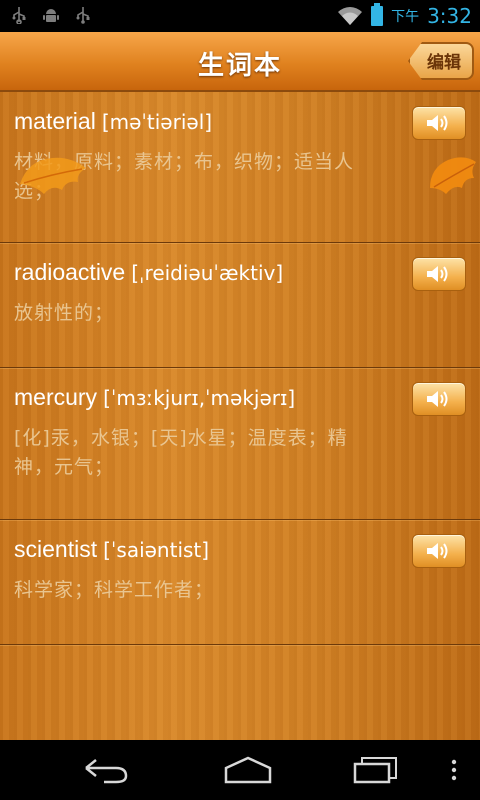 The width and height of the screenshot is (480, 800). What do you see at coordinates (350, 16) in the screenshot?
I see `wifi-icon` at bounding box center [350, 16].